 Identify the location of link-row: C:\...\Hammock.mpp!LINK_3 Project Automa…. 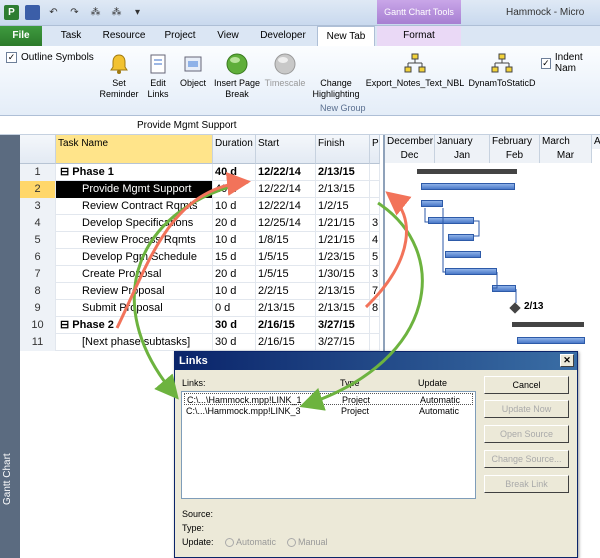
(328, 411).